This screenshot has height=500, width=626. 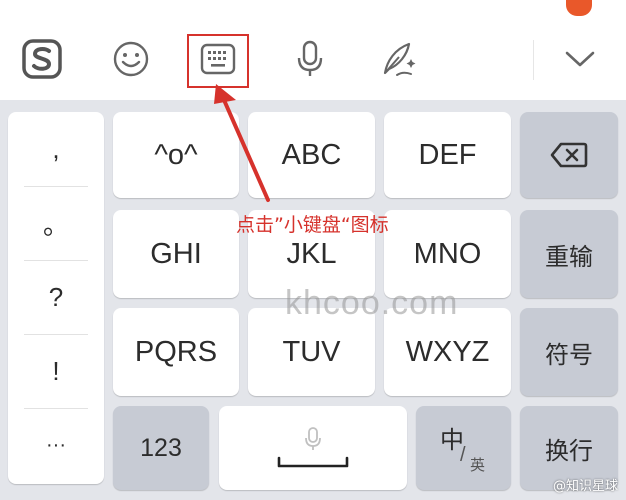 I want to click on language-sub-label: 英, so click(x=478, y=465).